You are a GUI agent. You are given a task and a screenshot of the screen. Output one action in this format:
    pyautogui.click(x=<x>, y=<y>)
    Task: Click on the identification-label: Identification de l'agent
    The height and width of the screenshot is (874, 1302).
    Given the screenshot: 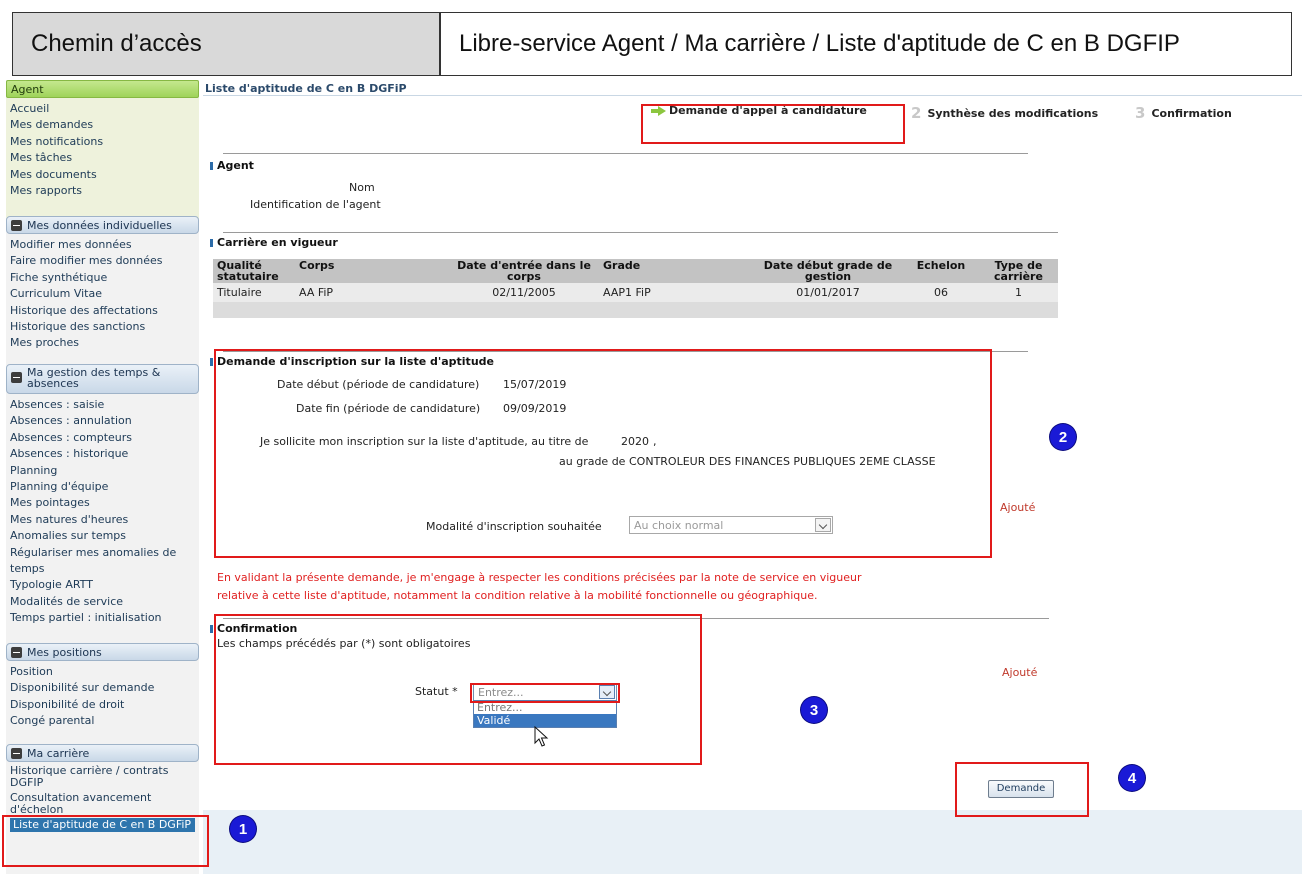 What is the action you would take?
    pyautogui.click(x=315, y=204)
    